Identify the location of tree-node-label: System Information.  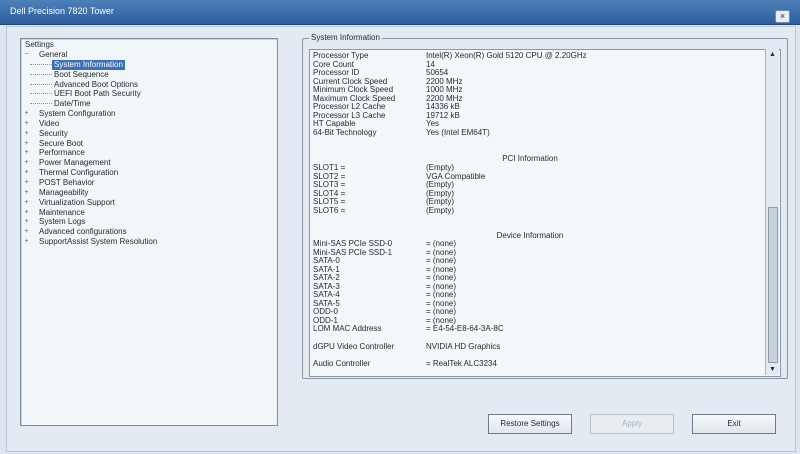
(88, 64).